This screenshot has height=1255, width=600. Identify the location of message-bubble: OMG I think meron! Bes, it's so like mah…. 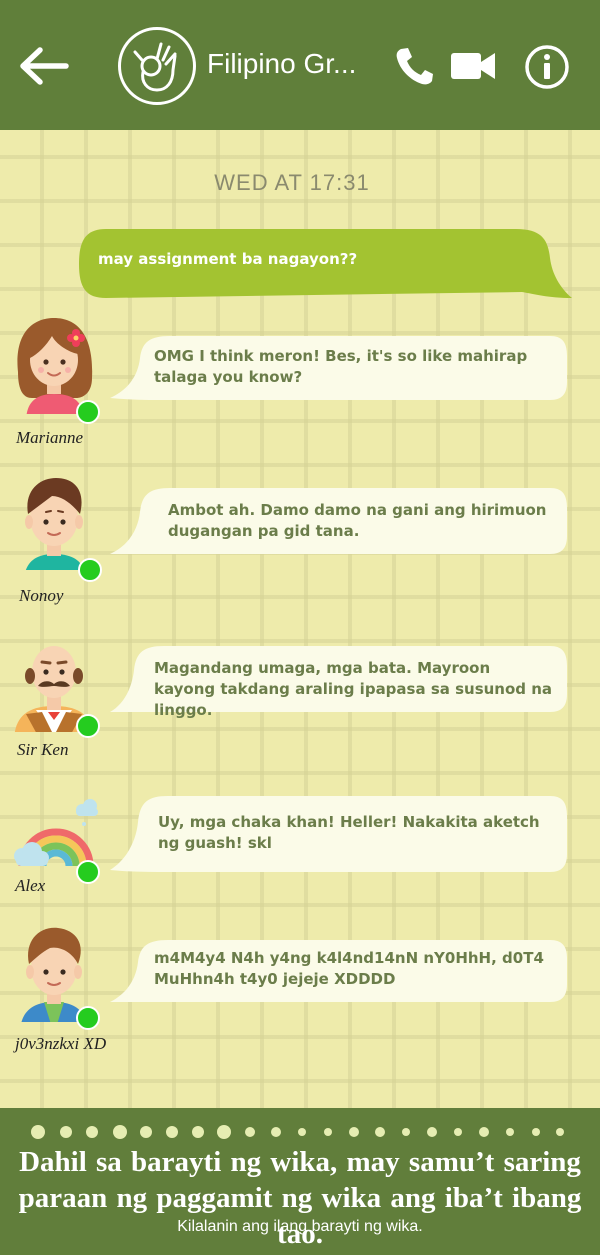
(339, 368).